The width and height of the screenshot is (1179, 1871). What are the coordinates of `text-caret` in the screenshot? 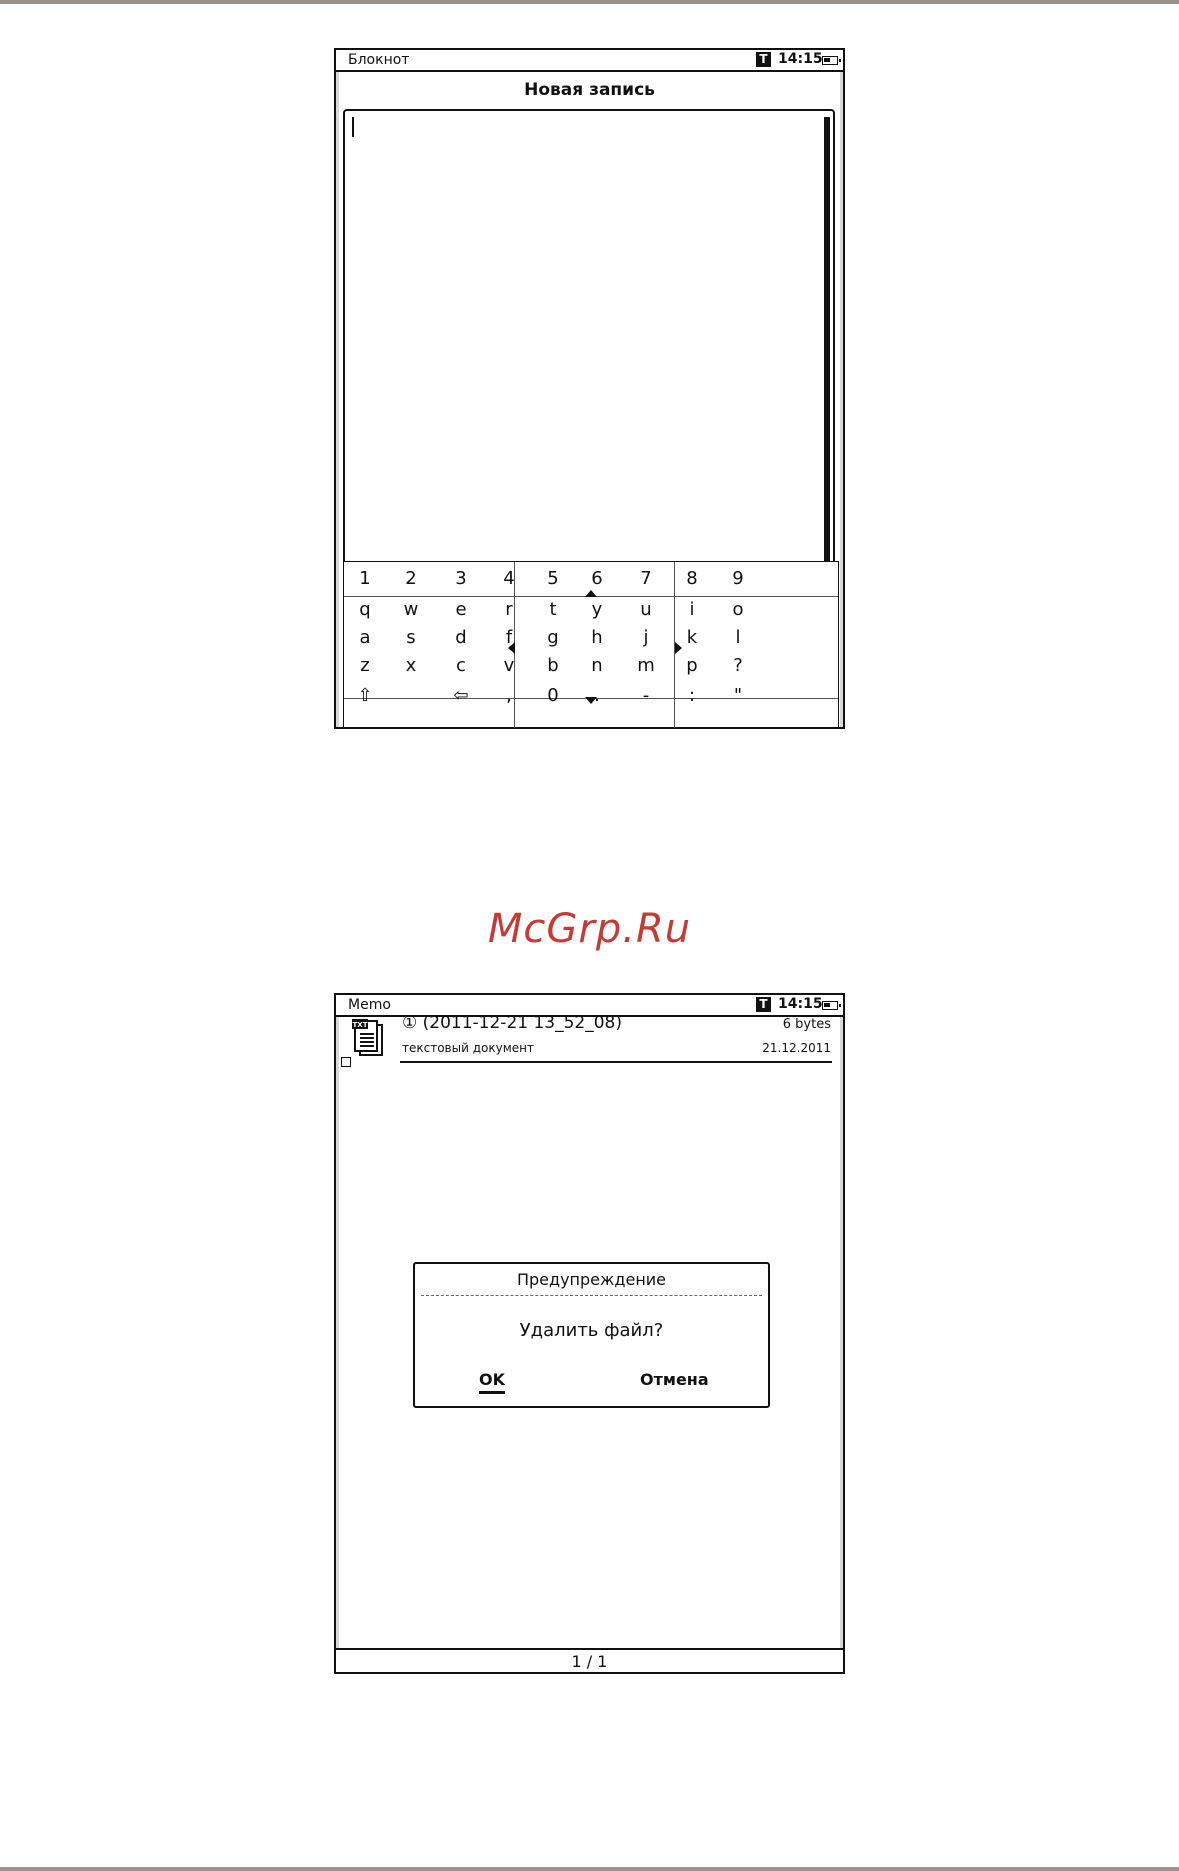 It's located at (353, 127).